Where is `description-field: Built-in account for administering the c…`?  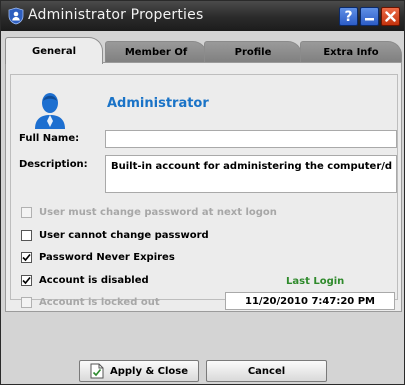 description-field: Built-in account for administering the c… is located at coordinates (251, 174).